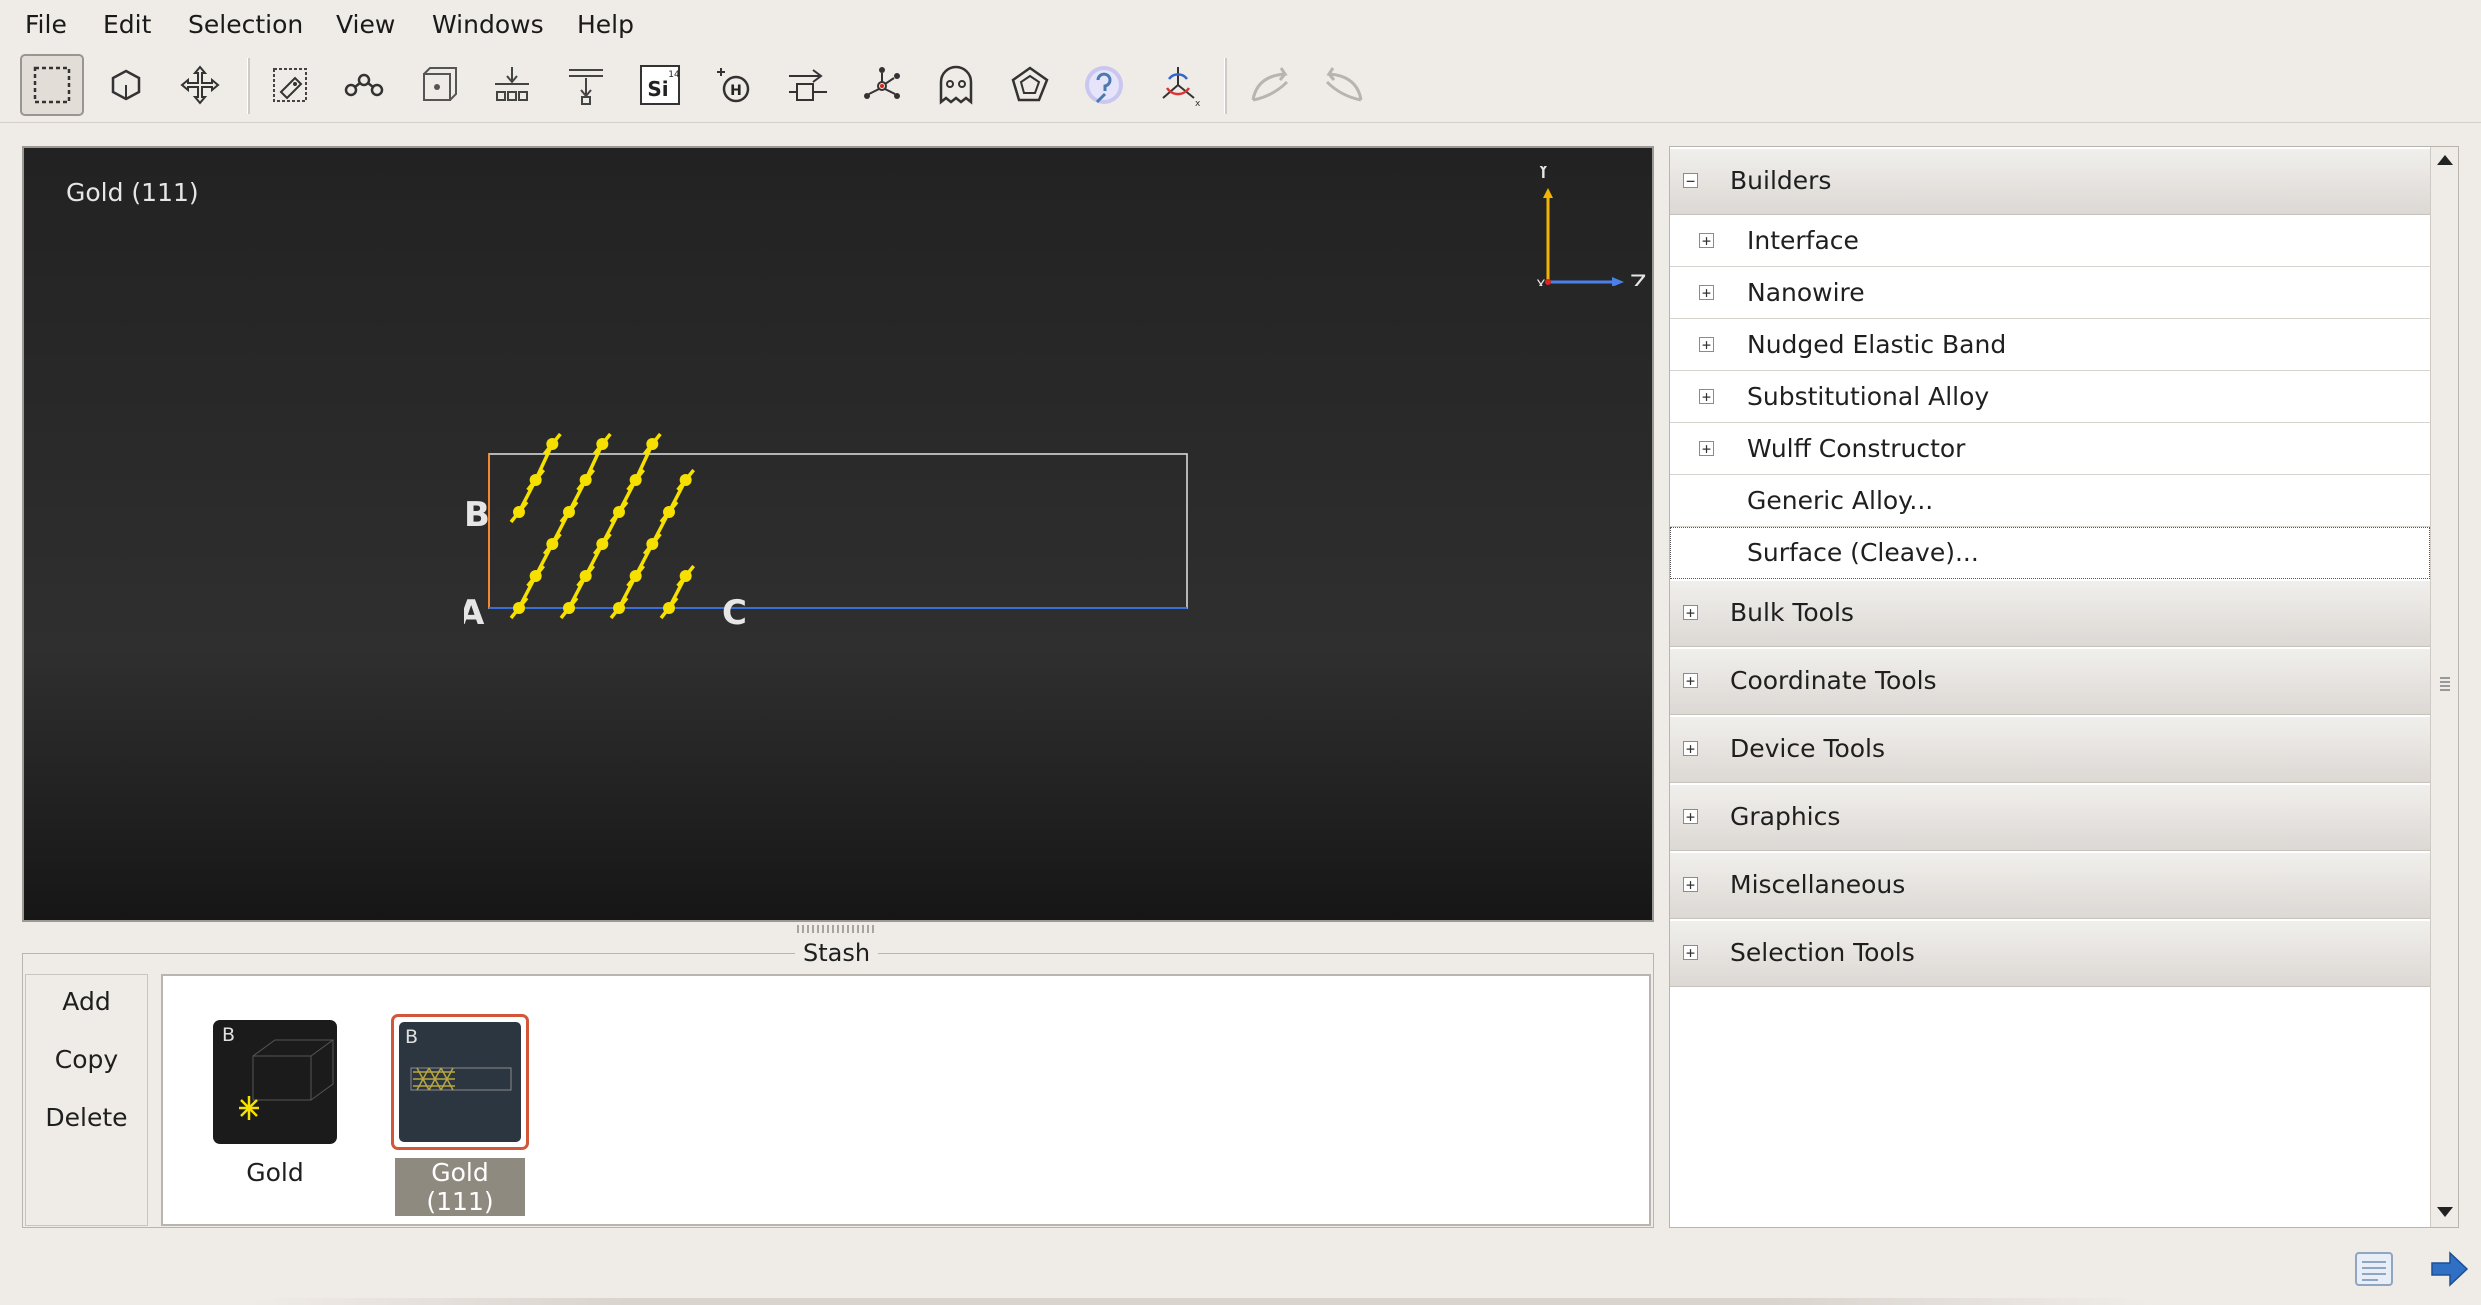 This screenshot has height=1305, width=2481. What do you see at coordinates (460, 1082) in the screenshot?
I see `stash-item-gold-111: B` at bounding box center [460, 1082].